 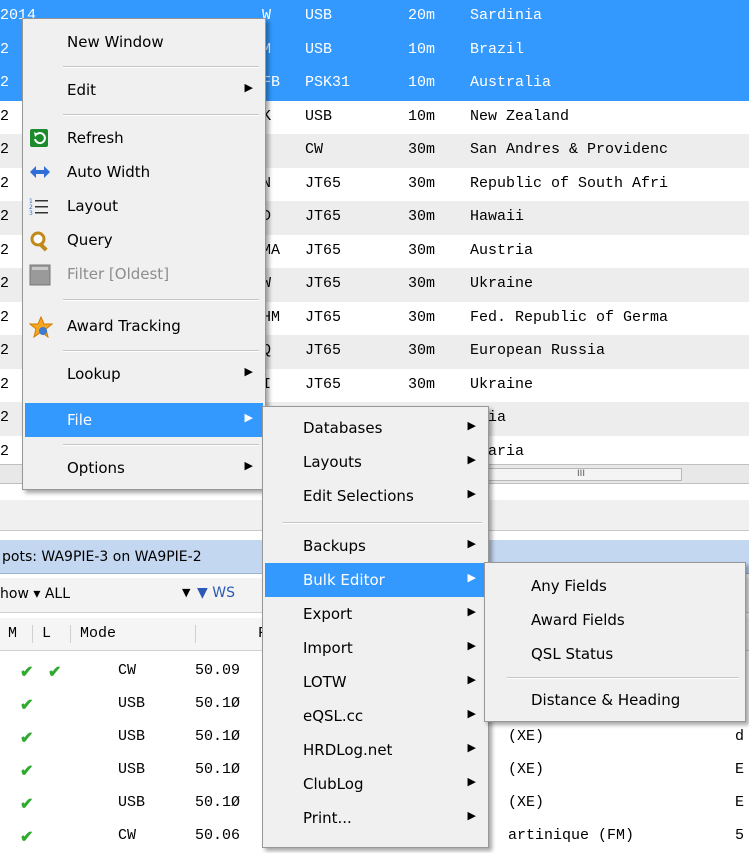 I want to click on menu-item-label: ClubLog, so click(x=333, y=784).